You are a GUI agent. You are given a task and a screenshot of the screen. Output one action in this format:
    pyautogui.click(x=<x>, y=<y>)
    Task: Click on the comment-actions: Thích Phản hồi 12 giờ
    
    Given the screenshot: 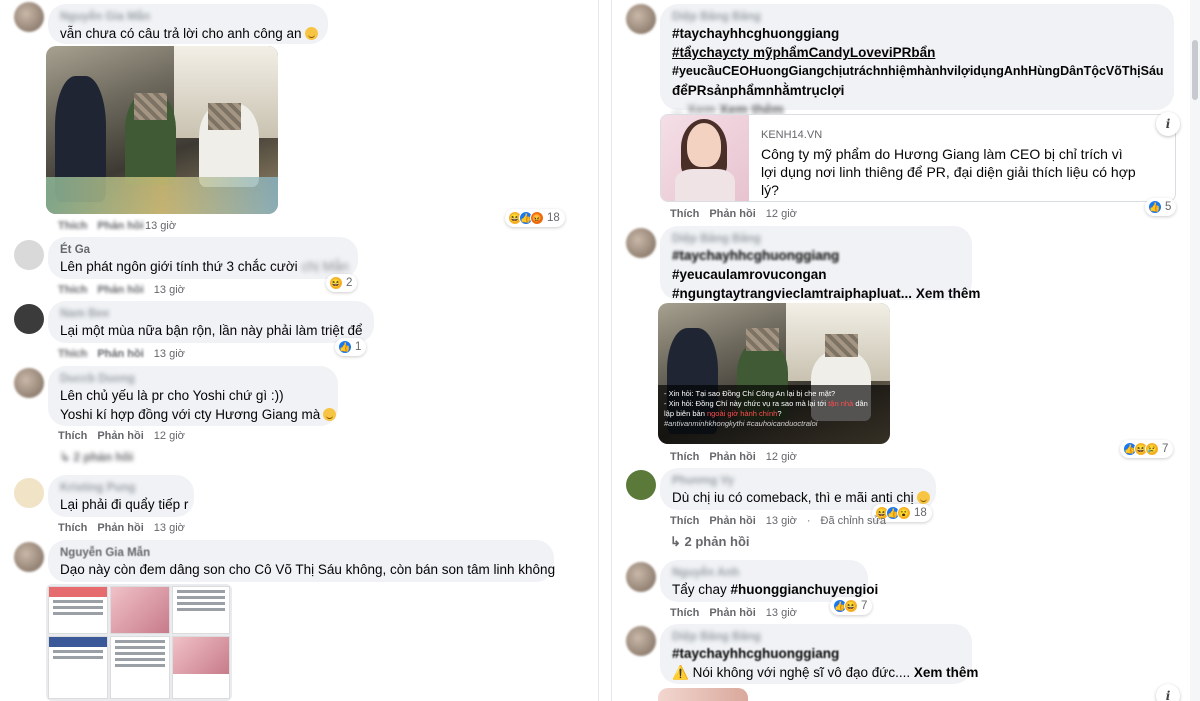 What is the action you would take?
    pyautogui.click(x=733, y=214)
    